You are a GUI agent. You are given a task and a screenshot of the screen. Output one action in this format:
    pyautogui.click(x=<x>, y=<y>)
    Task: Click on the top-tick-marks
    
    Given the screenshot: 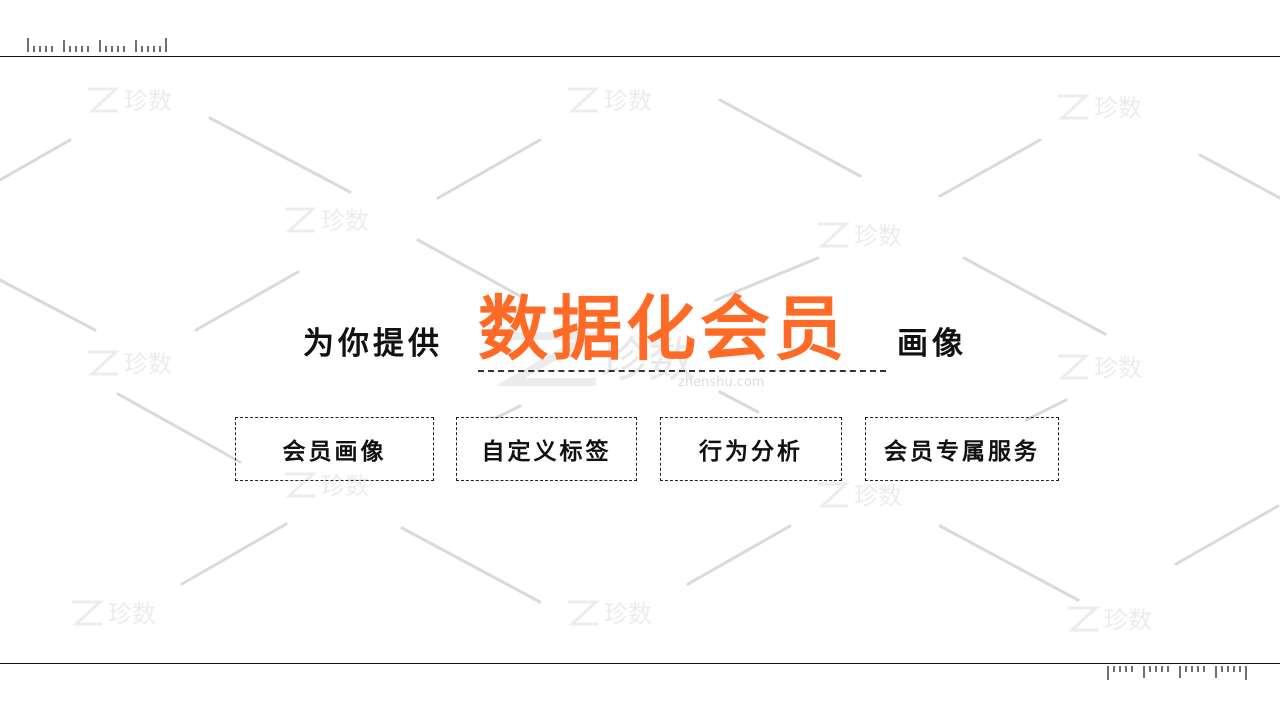 What is the action you would take?
    pyautogui.click(x=97, y=45)
    